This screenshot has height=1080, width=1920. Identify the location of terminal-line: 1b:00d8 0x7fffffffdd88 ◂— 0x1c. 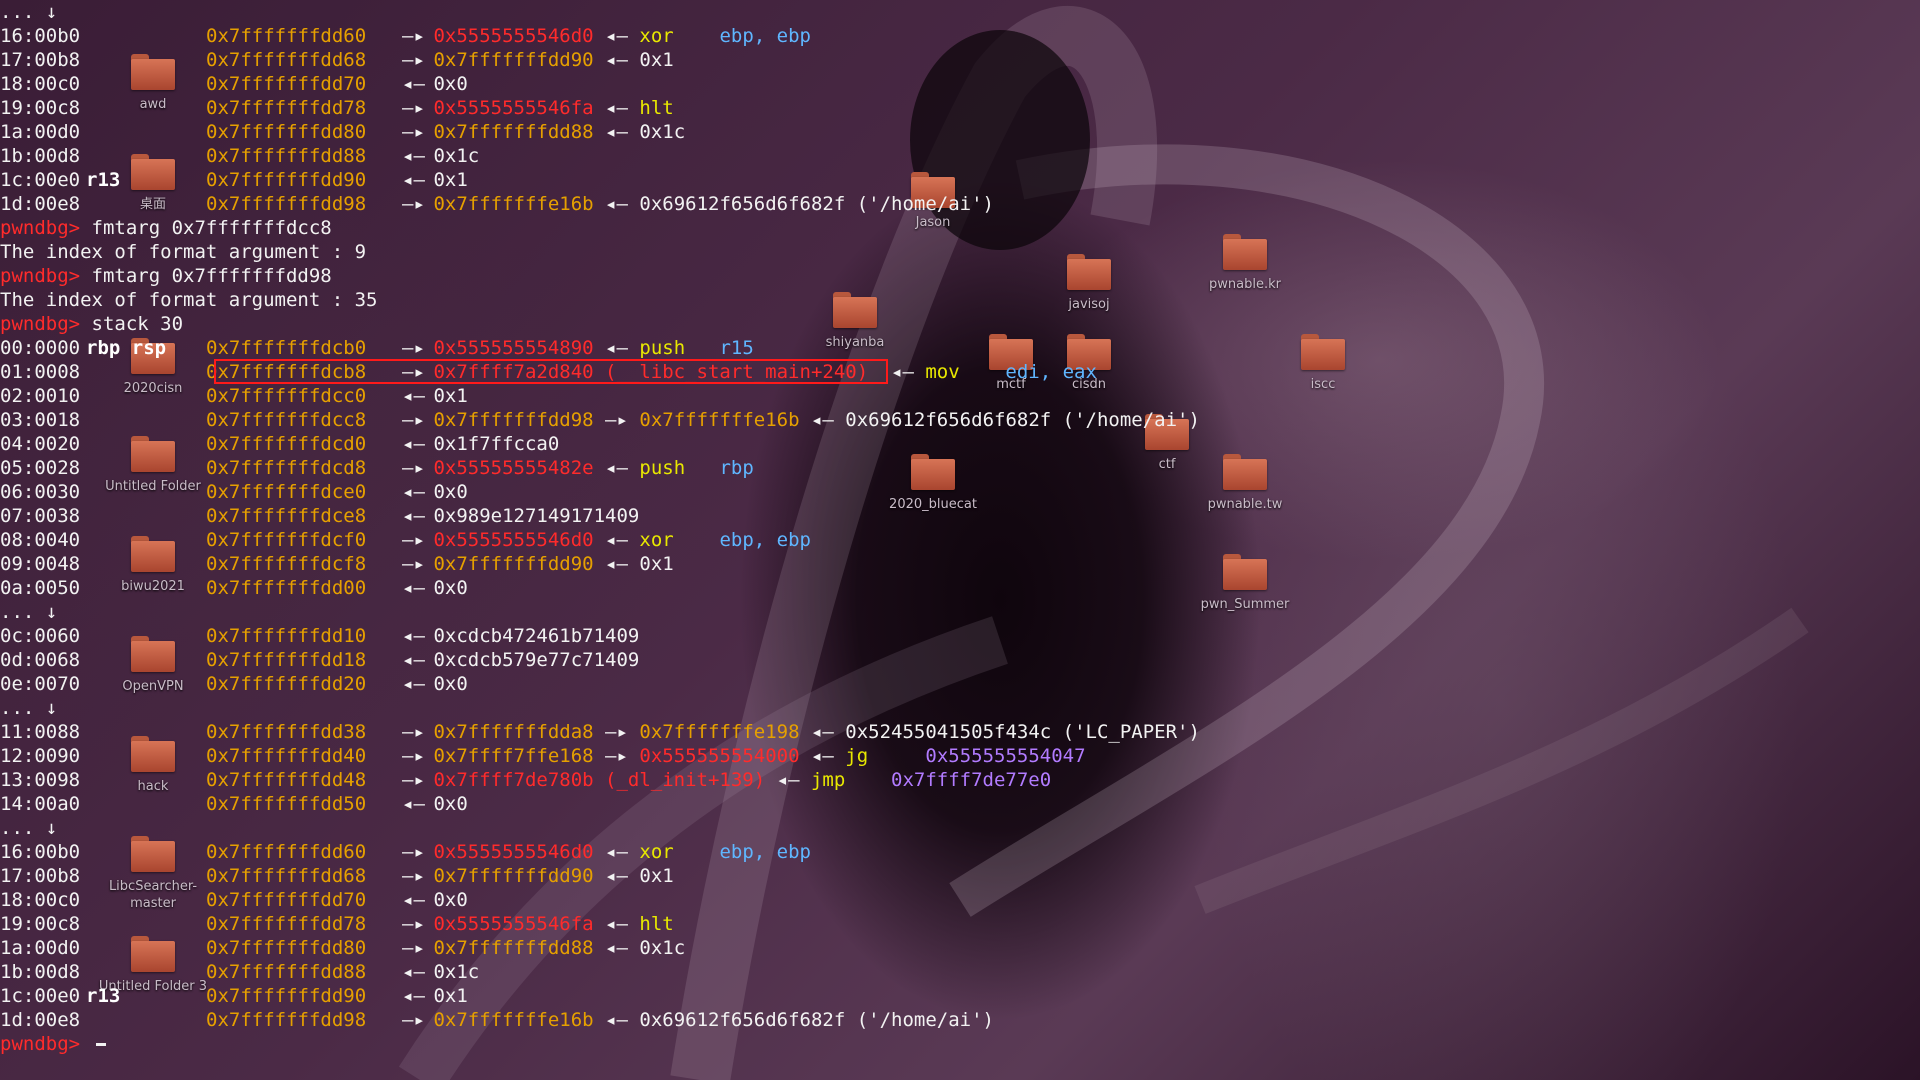
(239, 156).